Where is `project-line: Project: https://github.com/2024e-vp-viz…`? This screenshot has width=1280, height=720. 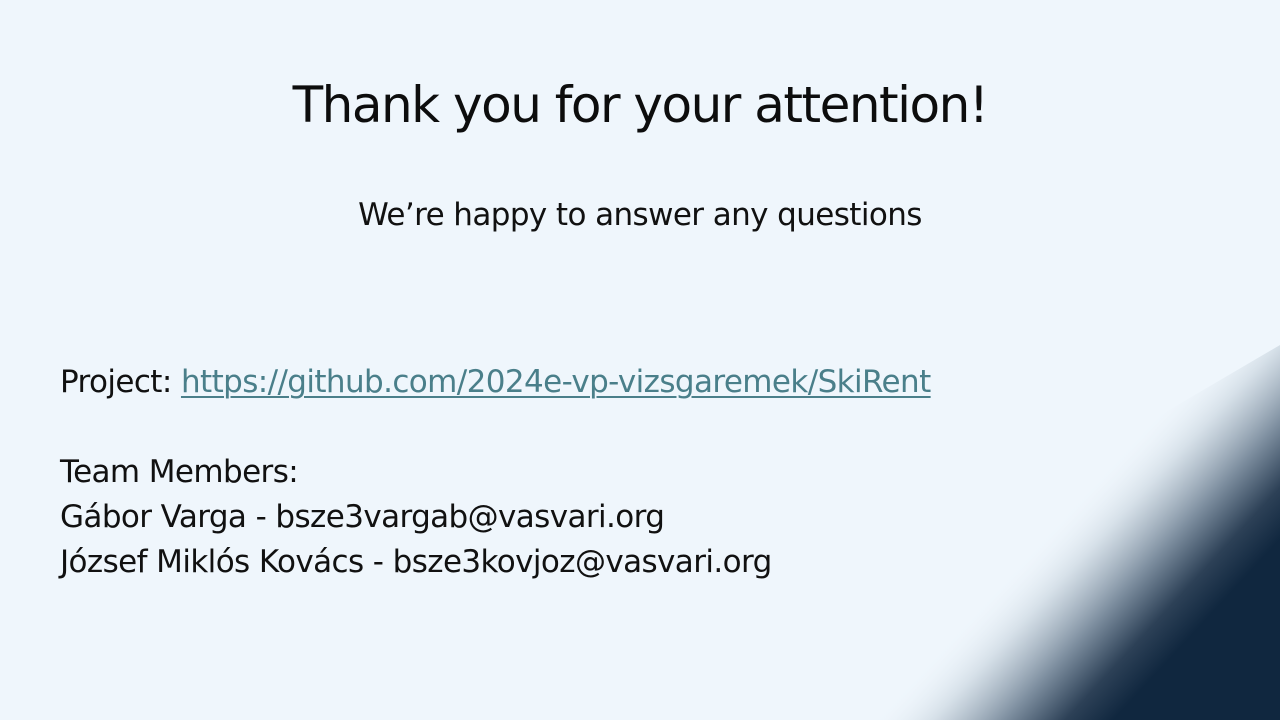 project-line: Project: https://github.com/2024e-vp-viz… is located at coordinates (560, 382).